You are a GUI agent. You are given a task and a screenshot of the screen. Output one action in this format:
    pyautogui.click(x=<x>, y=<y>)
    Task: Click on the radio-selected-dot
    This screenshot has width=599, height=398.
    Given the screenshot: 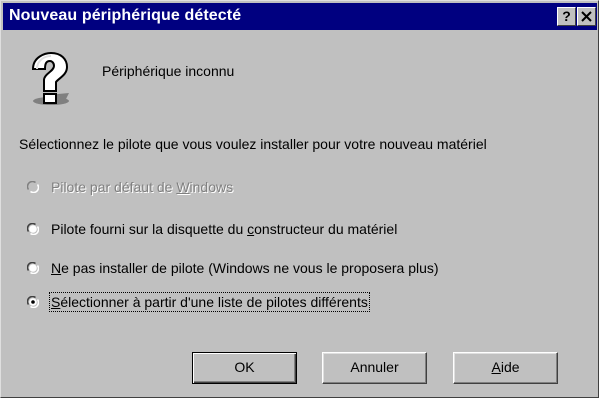 What is the action you would take?
    pyautogui.click(x=33, y=302)
    